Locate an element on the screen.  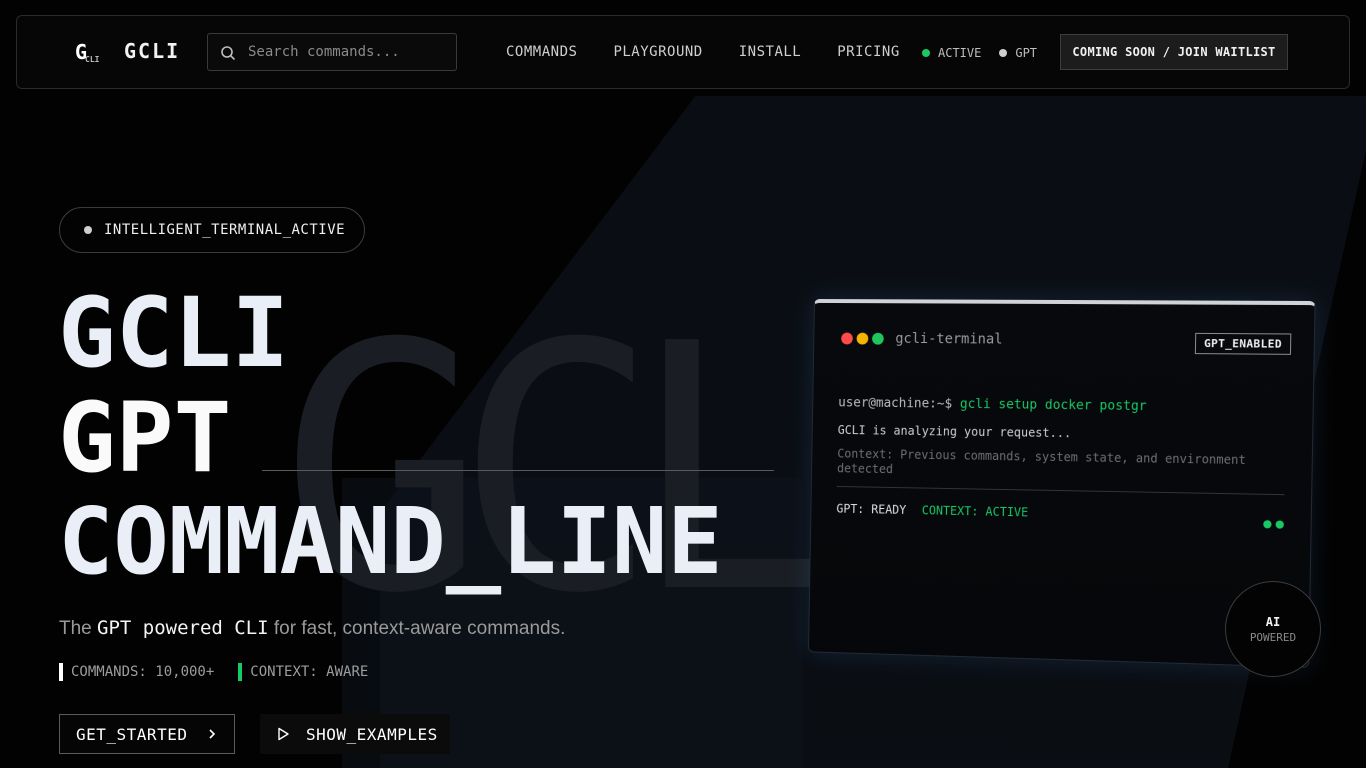
subtitle-prefix: The is located at coordinates (78, 628).